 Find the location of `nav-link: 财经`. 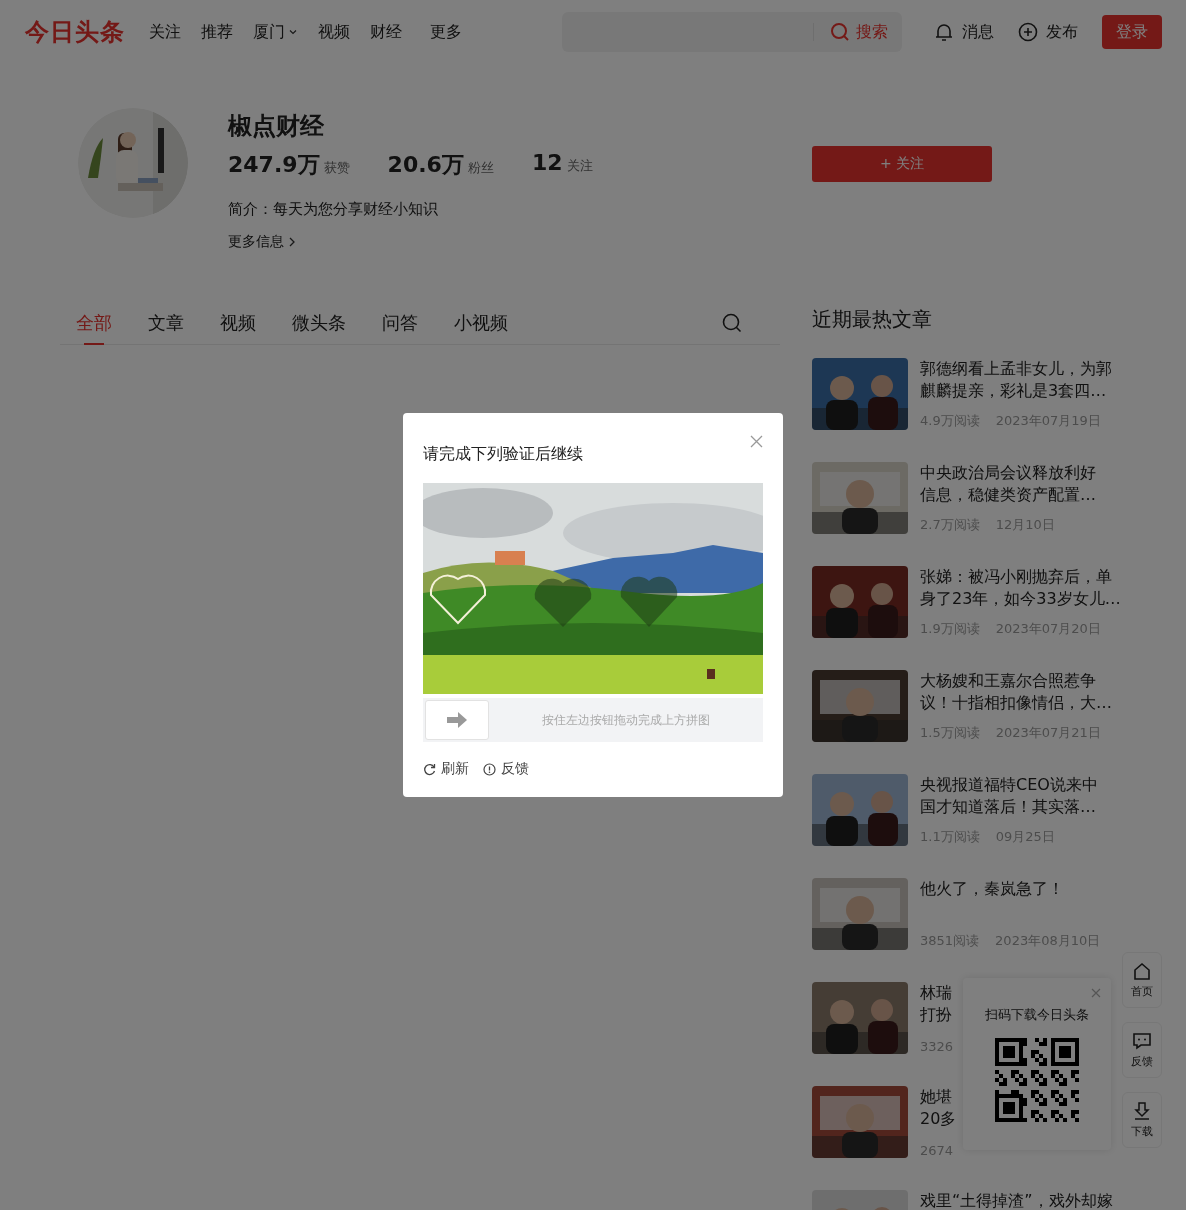

nav-link: 财经 is located at coordinates (386, 32).